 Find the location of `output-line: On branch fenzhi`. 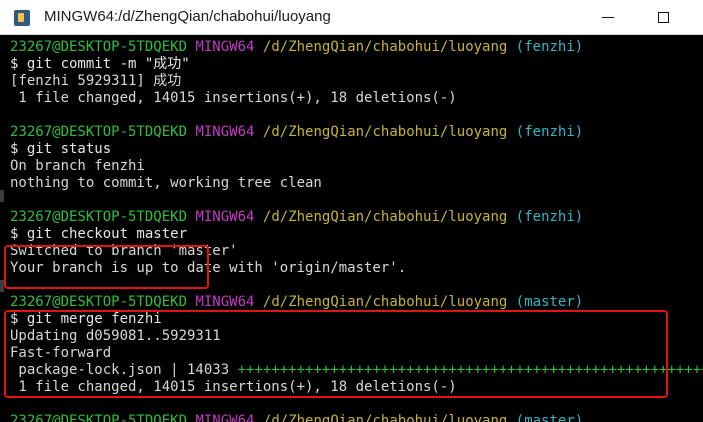

output-line: On branch fenzhi is located at coordinates (77, 166).